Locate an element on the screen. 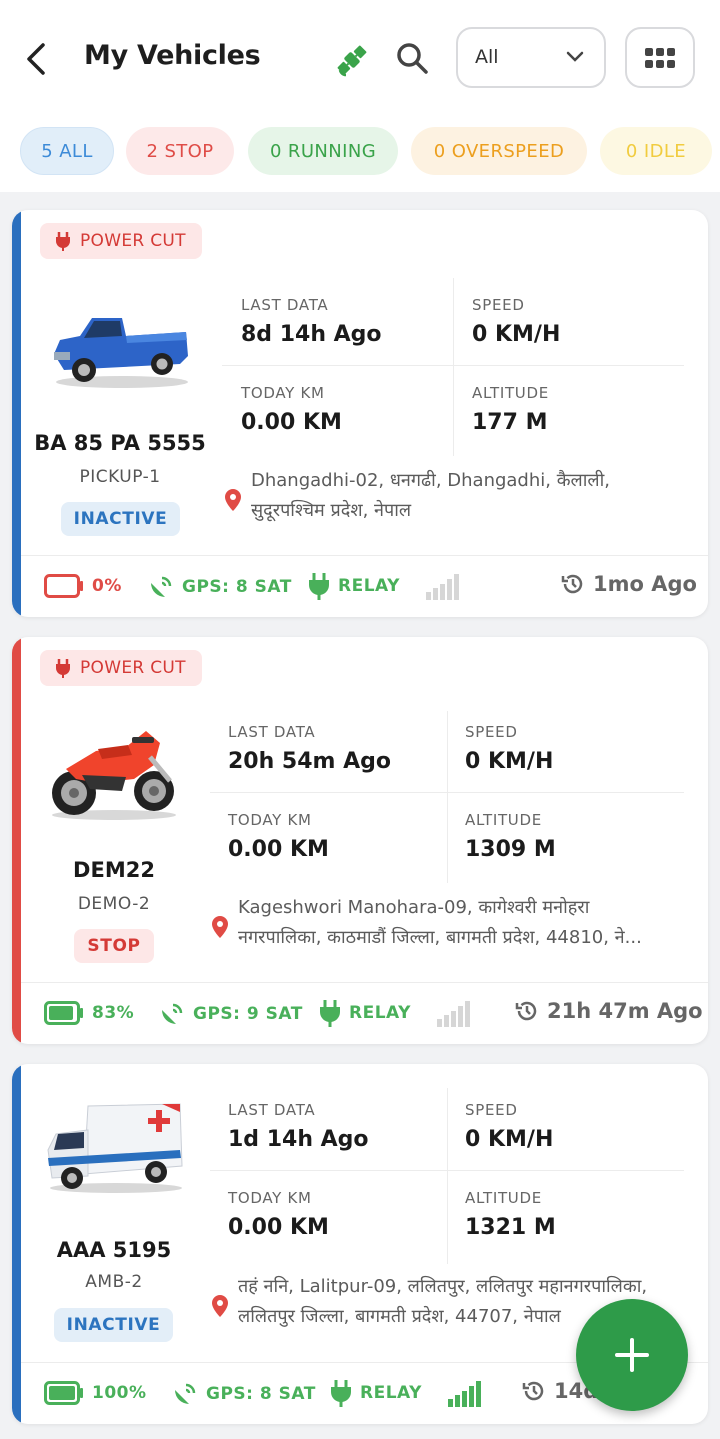 The width and height of the screenshot is (720, 1439). vehicle-plate: DEM22 is located at coordinates (114, 870).